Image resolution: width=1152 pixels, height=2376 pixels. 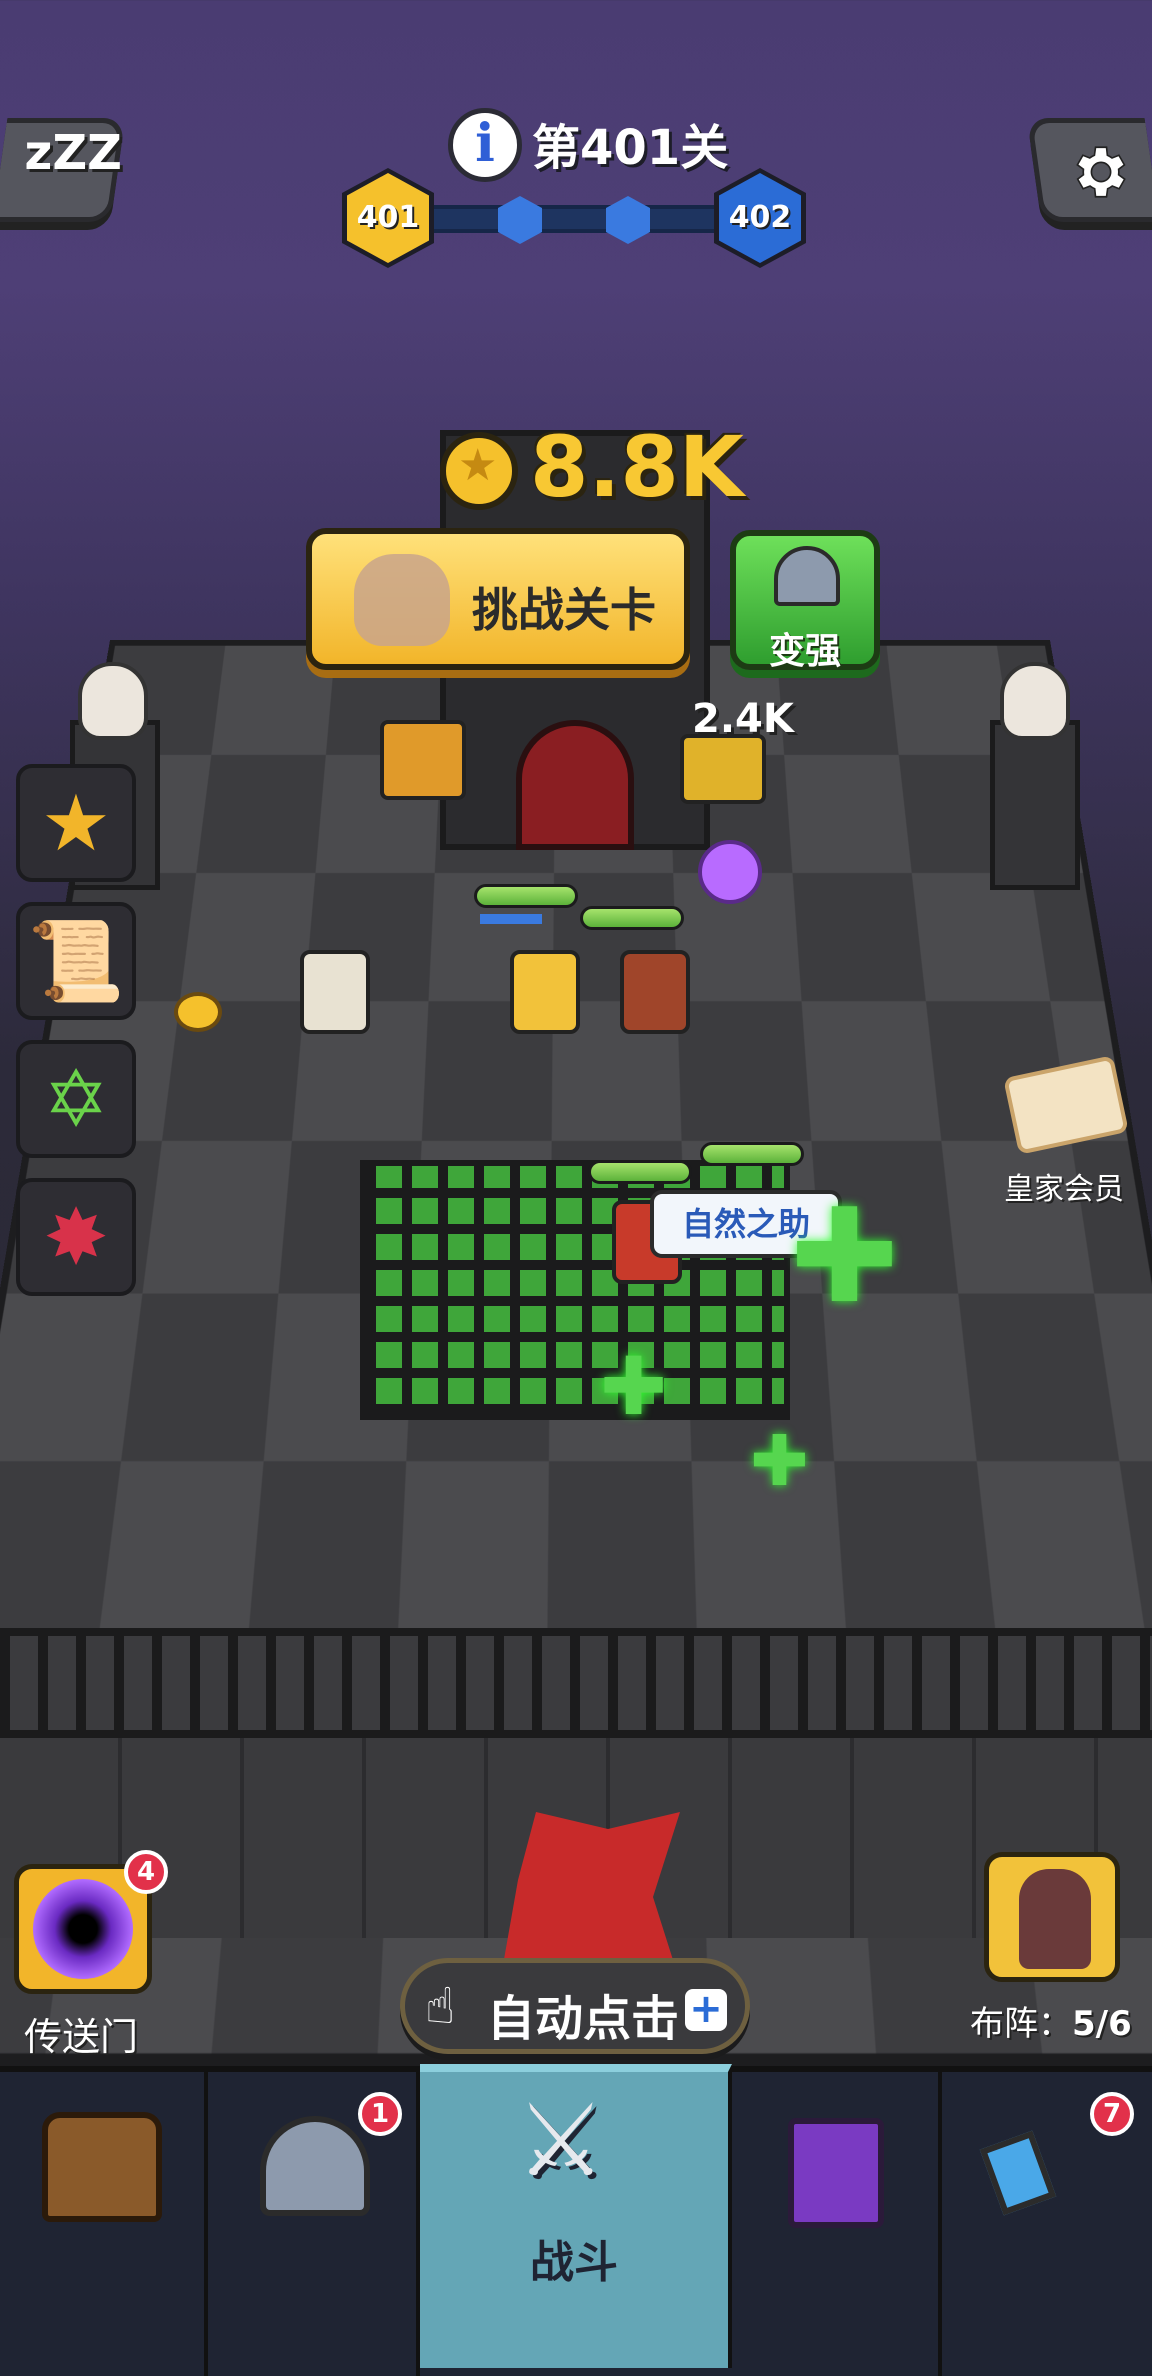 What do you see at coordinates (73, 153) in the screenshot?
I see `sleep-icon: zZZ` at bounding box center [73, 153].